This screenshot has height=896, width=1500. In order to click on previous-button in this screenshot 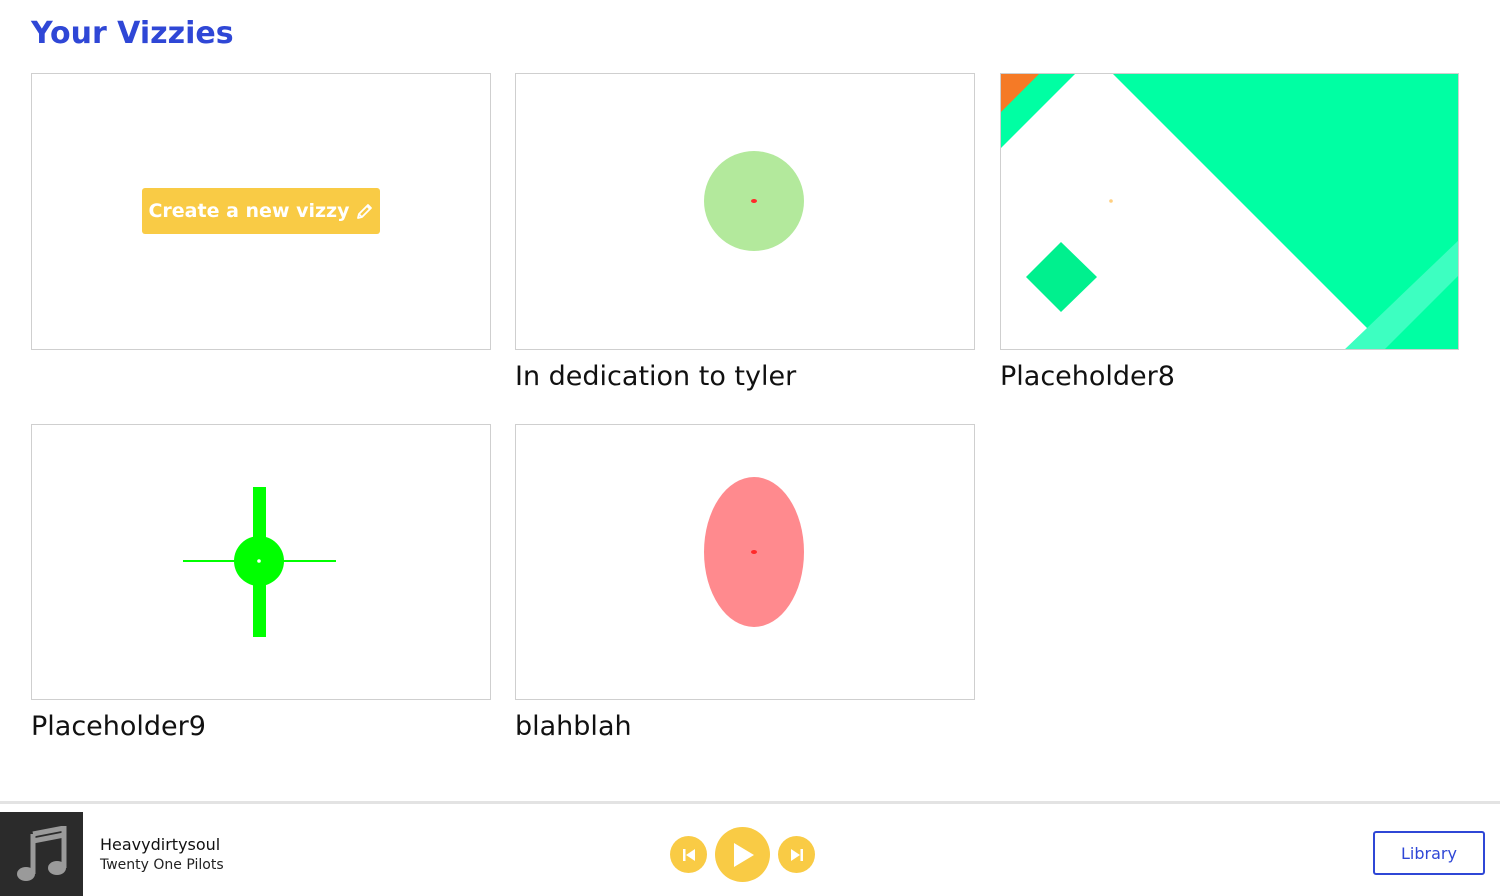, I will do `click(688, 854)`.